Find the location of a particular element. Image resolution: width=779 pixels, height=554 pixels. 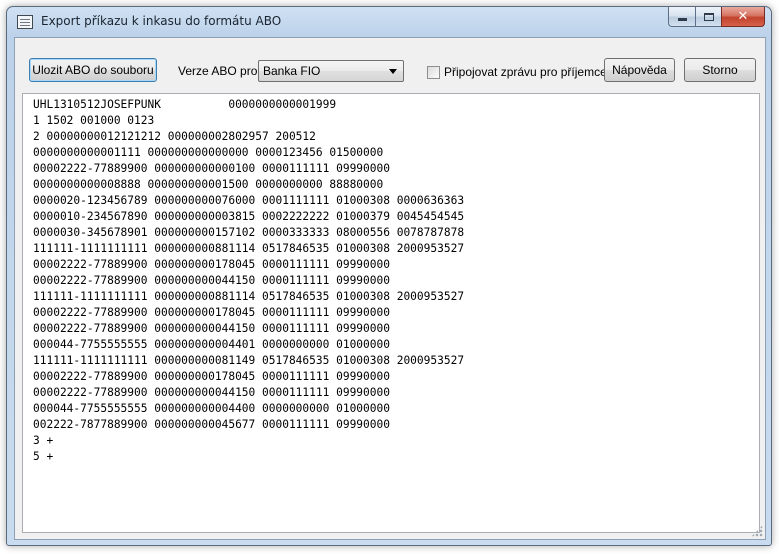

help-button: Nápověda is located at coordinates (639, 70).